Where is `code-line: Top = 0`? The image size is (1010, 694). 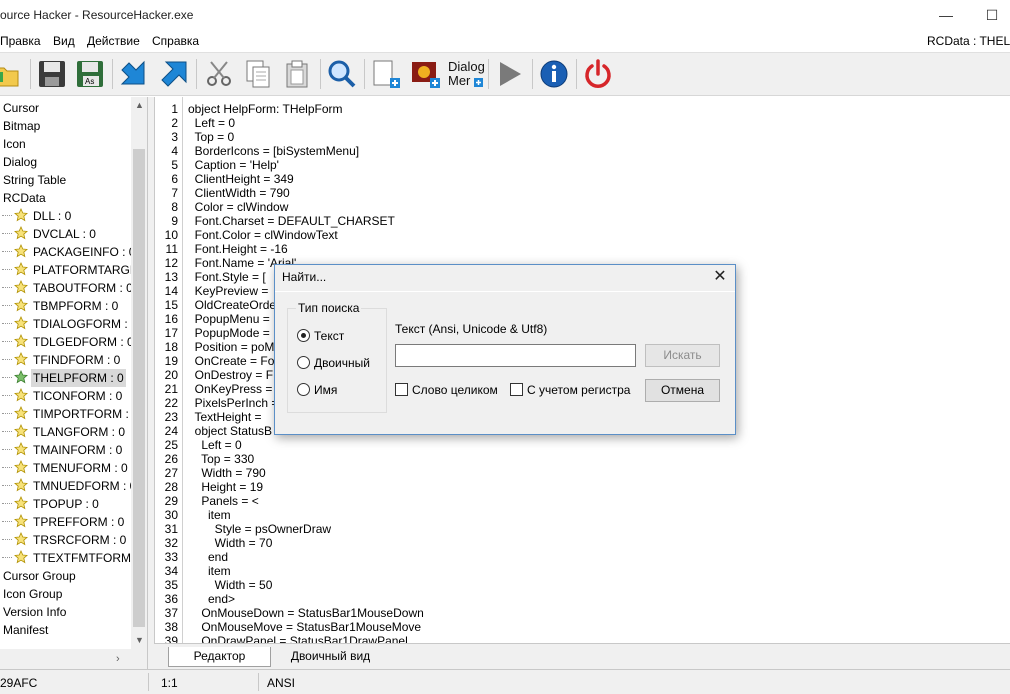
code-line: Top = 0 is located at coordinates (211, 137).